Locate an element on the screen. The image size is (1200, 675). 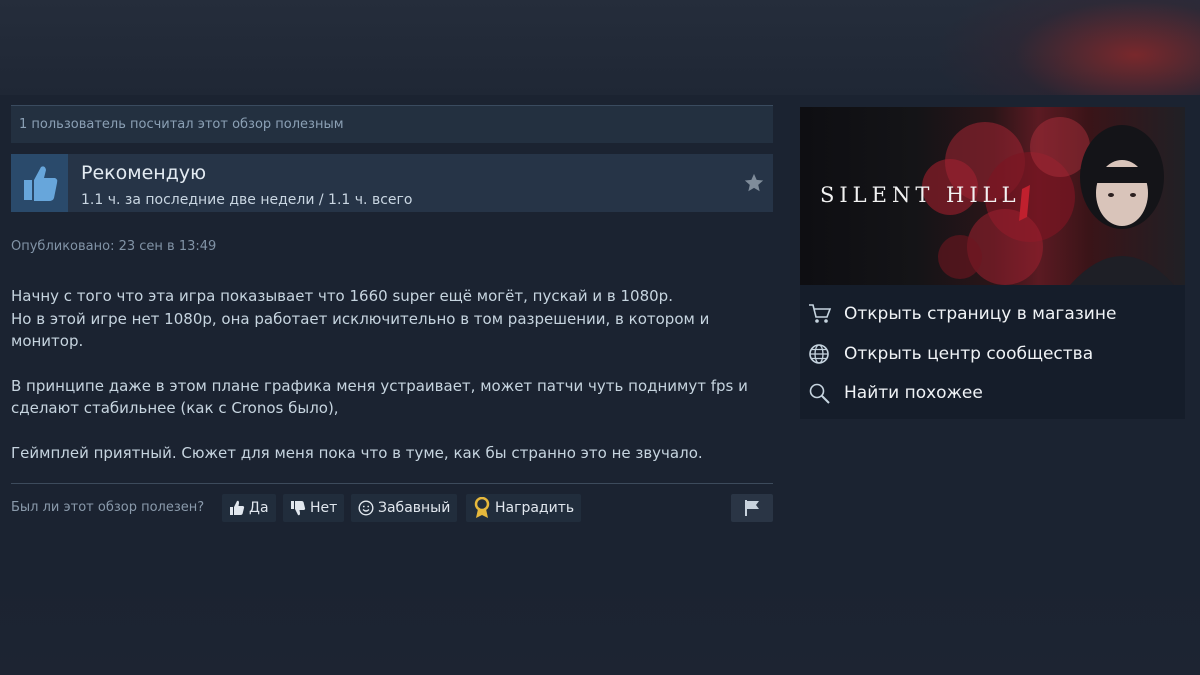
yes-label: Да is located at coordinates (259, 508).